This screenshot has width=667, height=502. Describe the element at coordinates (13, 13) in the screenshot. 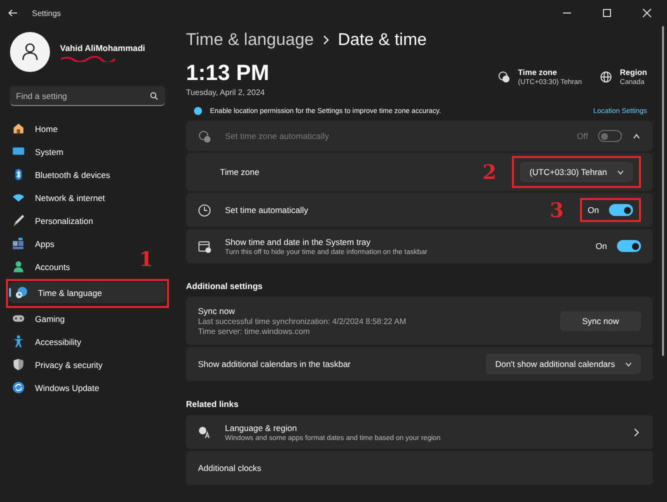

I see `back-icon` at that location.